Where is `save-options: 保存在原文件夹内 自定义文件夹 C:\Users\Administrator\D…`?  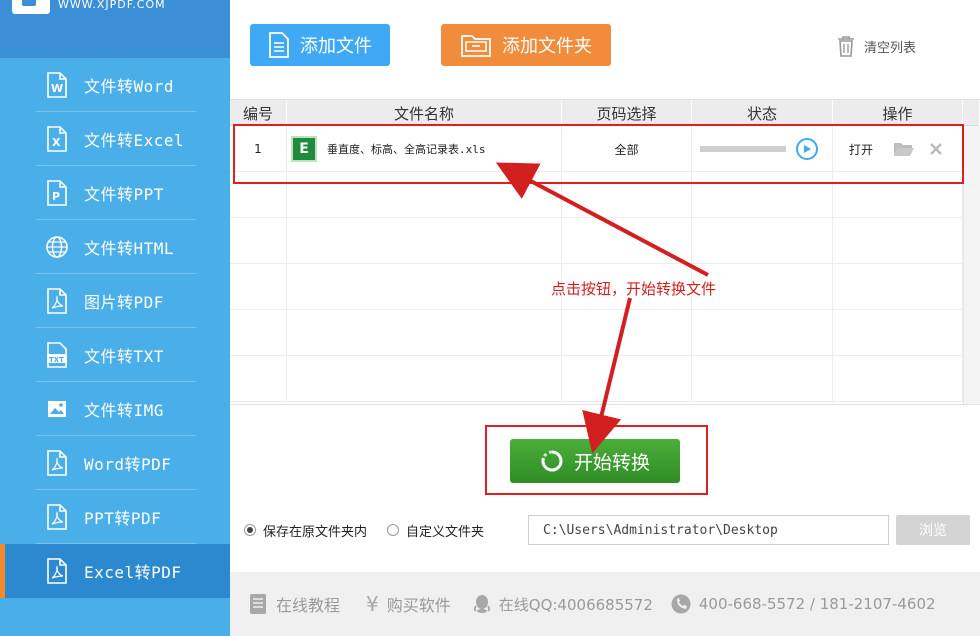
save-options: 保存在原文件夹内 自定义文件夹 C:\Users\Administrator\D… is located at coordinates (609, 530).